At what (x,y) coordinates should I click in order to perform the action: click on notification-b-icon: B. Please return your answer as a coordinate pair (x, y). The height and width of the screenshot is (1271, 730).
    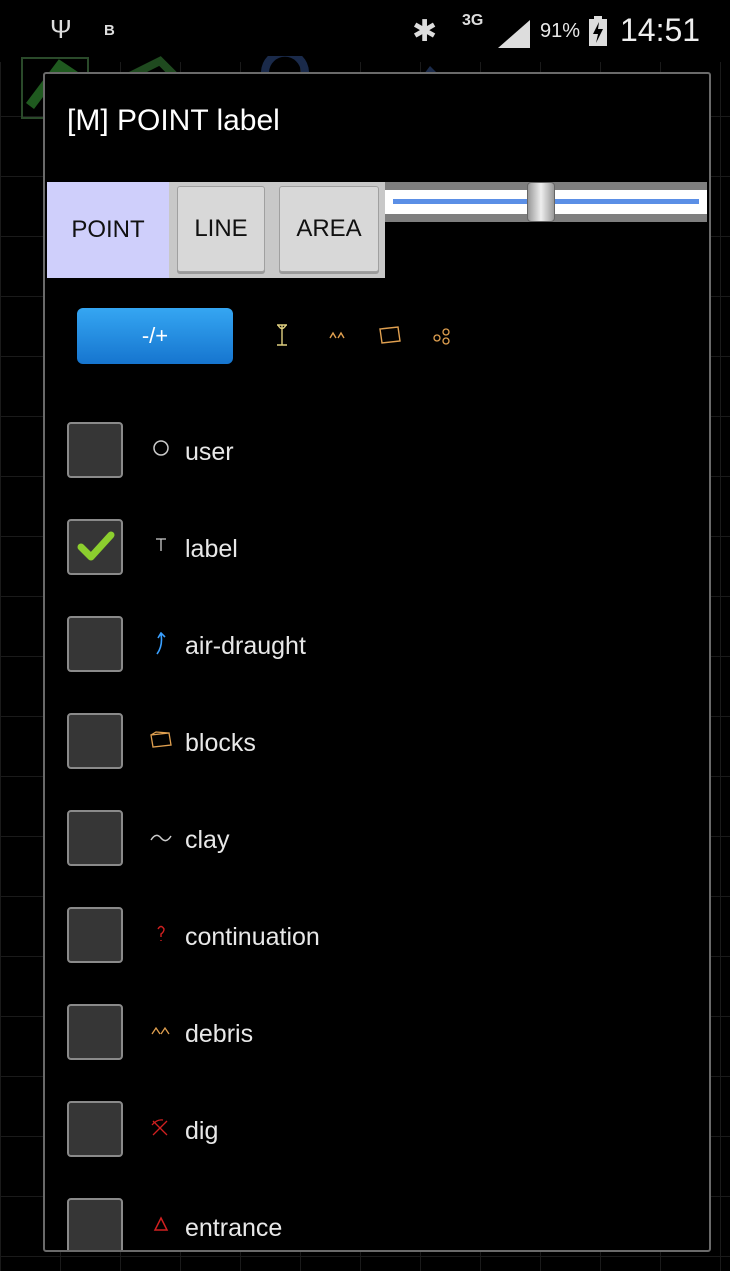
    Looking at the image, I should click on (109, 30).